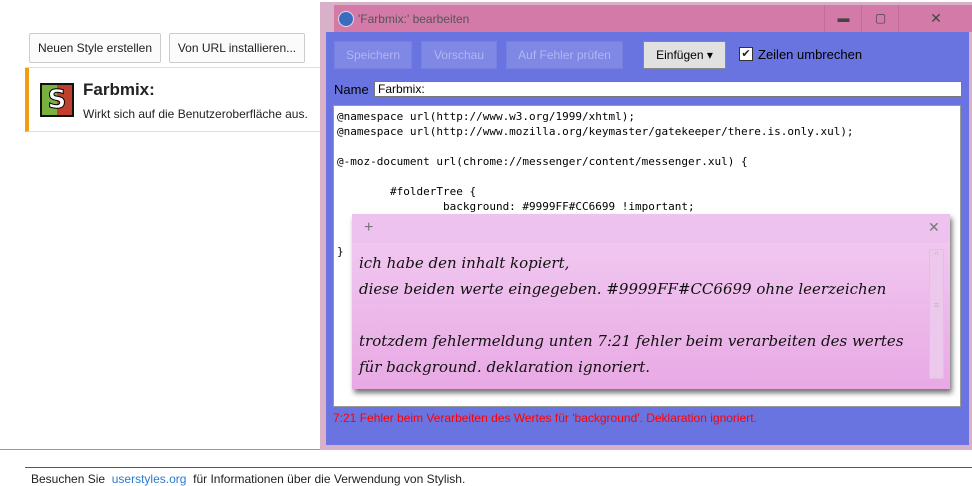 The image size is (972, 486). Describe the element at coordinates (843, 18) in the screenshot. I see `minimize-button: ▬` at that location.